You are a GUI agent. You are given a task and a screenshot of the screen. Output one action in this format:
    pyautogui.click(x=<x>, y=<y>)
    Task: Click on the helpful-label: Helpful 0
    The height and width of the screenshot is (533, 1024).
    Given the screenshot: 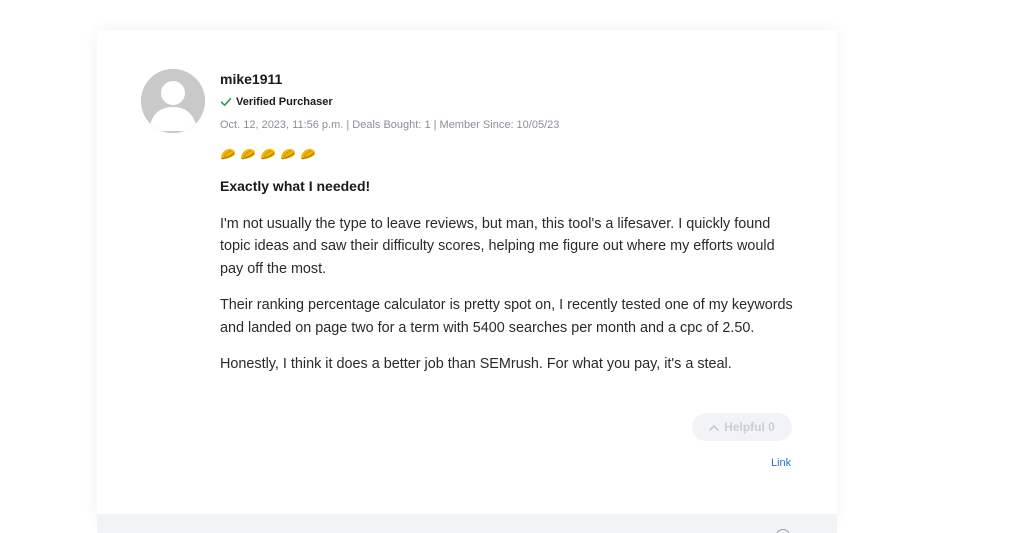 What is the action you would take?
    pyautogui.click(x=749, y=427)
    